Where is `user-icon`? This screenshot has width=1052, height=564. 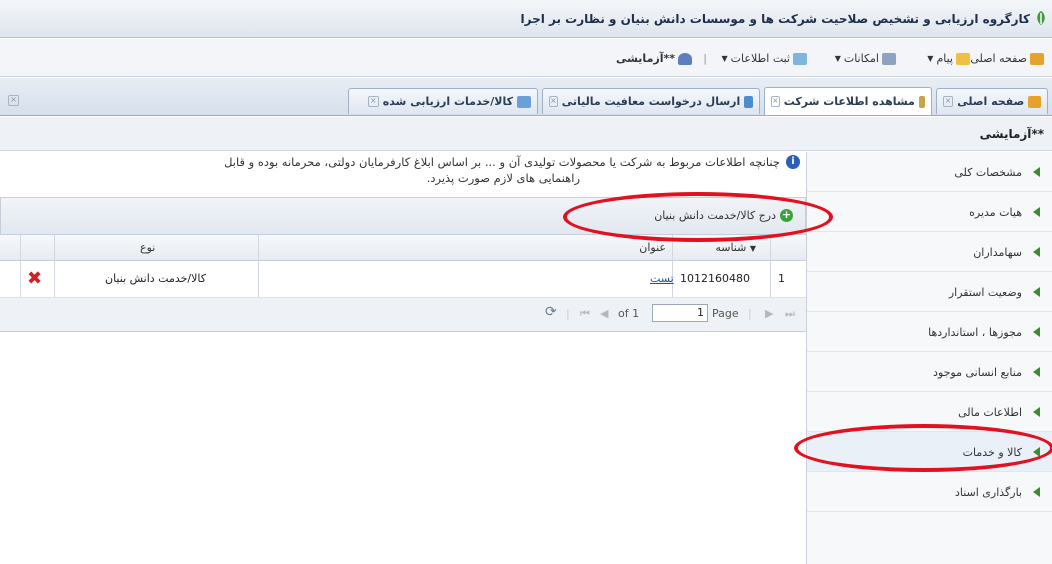 user-icon is located at coordinates (685, 58).